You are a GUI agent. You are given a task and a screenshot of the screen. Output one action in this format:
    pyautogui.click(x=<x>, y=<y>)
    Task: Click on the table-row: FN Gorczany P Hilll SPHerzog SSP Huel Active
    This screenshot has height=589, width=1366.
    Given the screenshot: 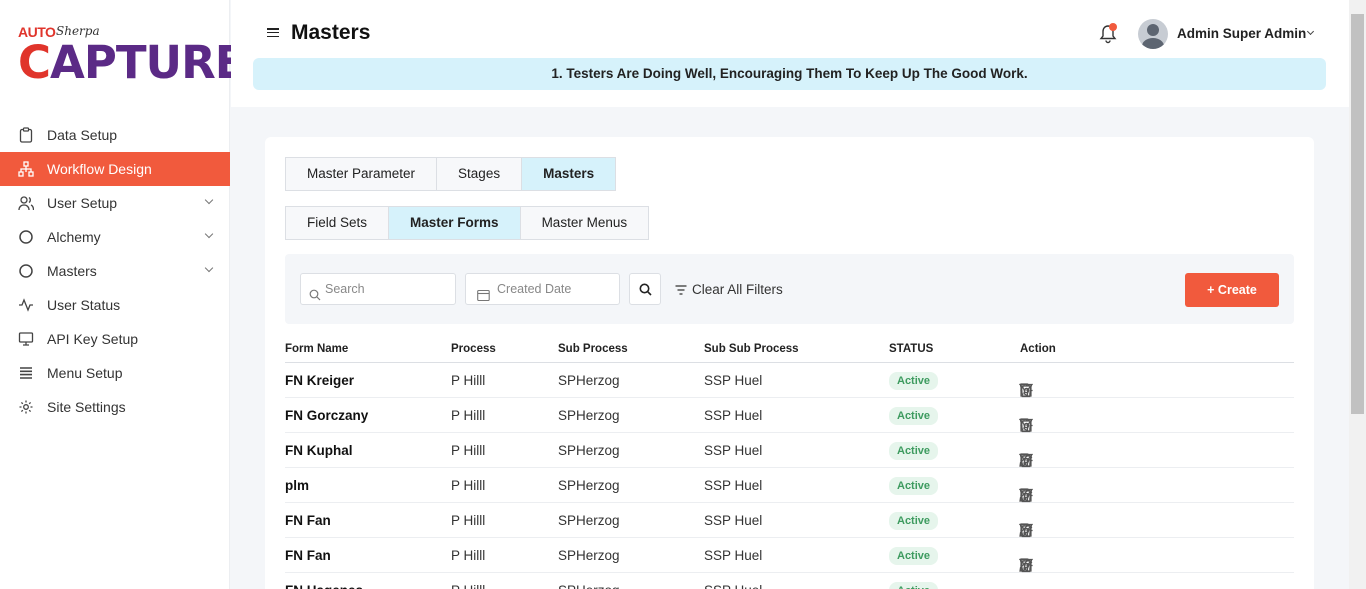 What is the action you would take?
    pyautogui.click(x=789, y=415)
    